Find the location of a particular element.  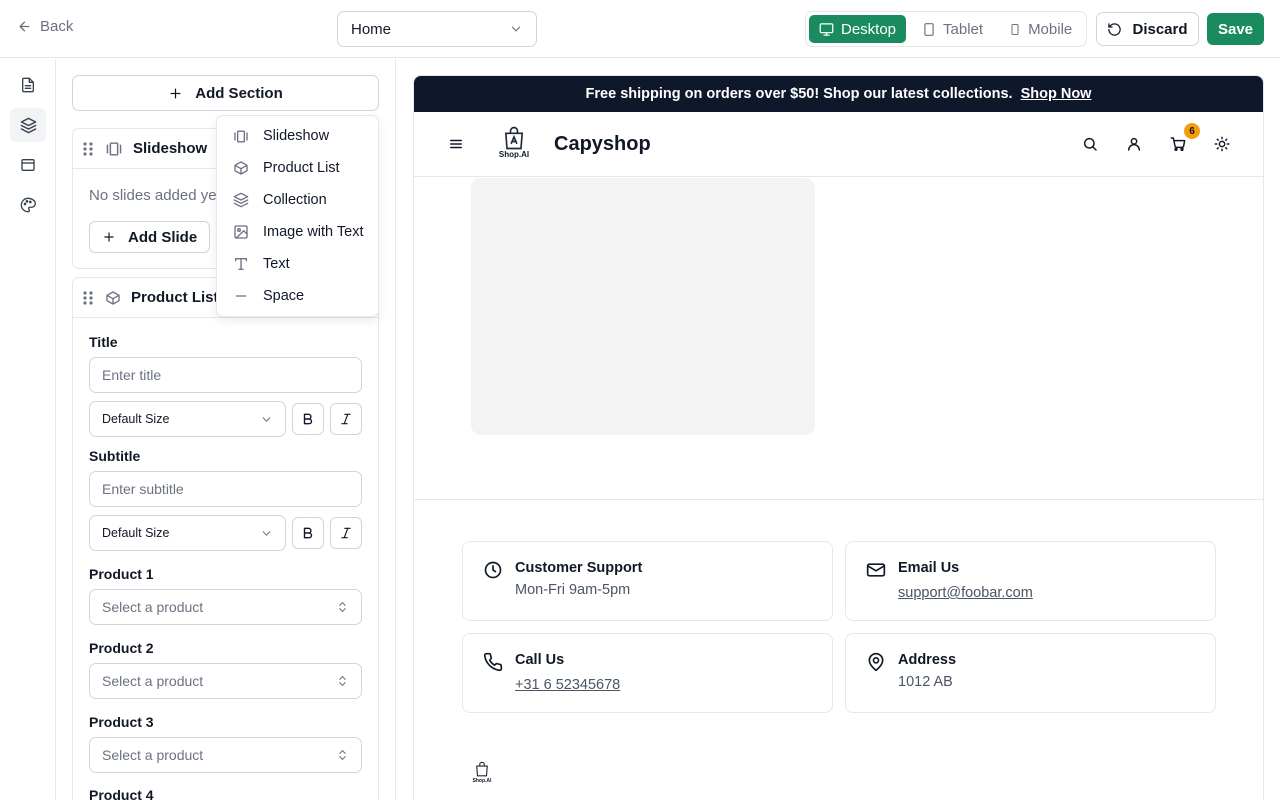

cart-icon is located at coordinates (1178, 144).